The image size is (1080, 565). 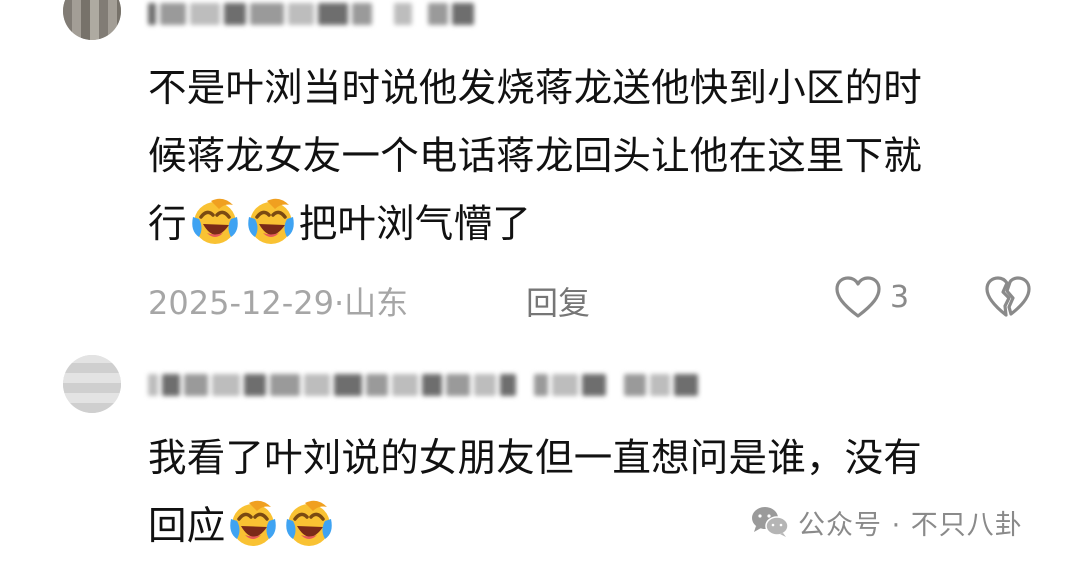 I want to click on comment-text-line: 候蒋龙女友一个电话蒋龙回头让他在这里下就, so click(x=535, y=156).